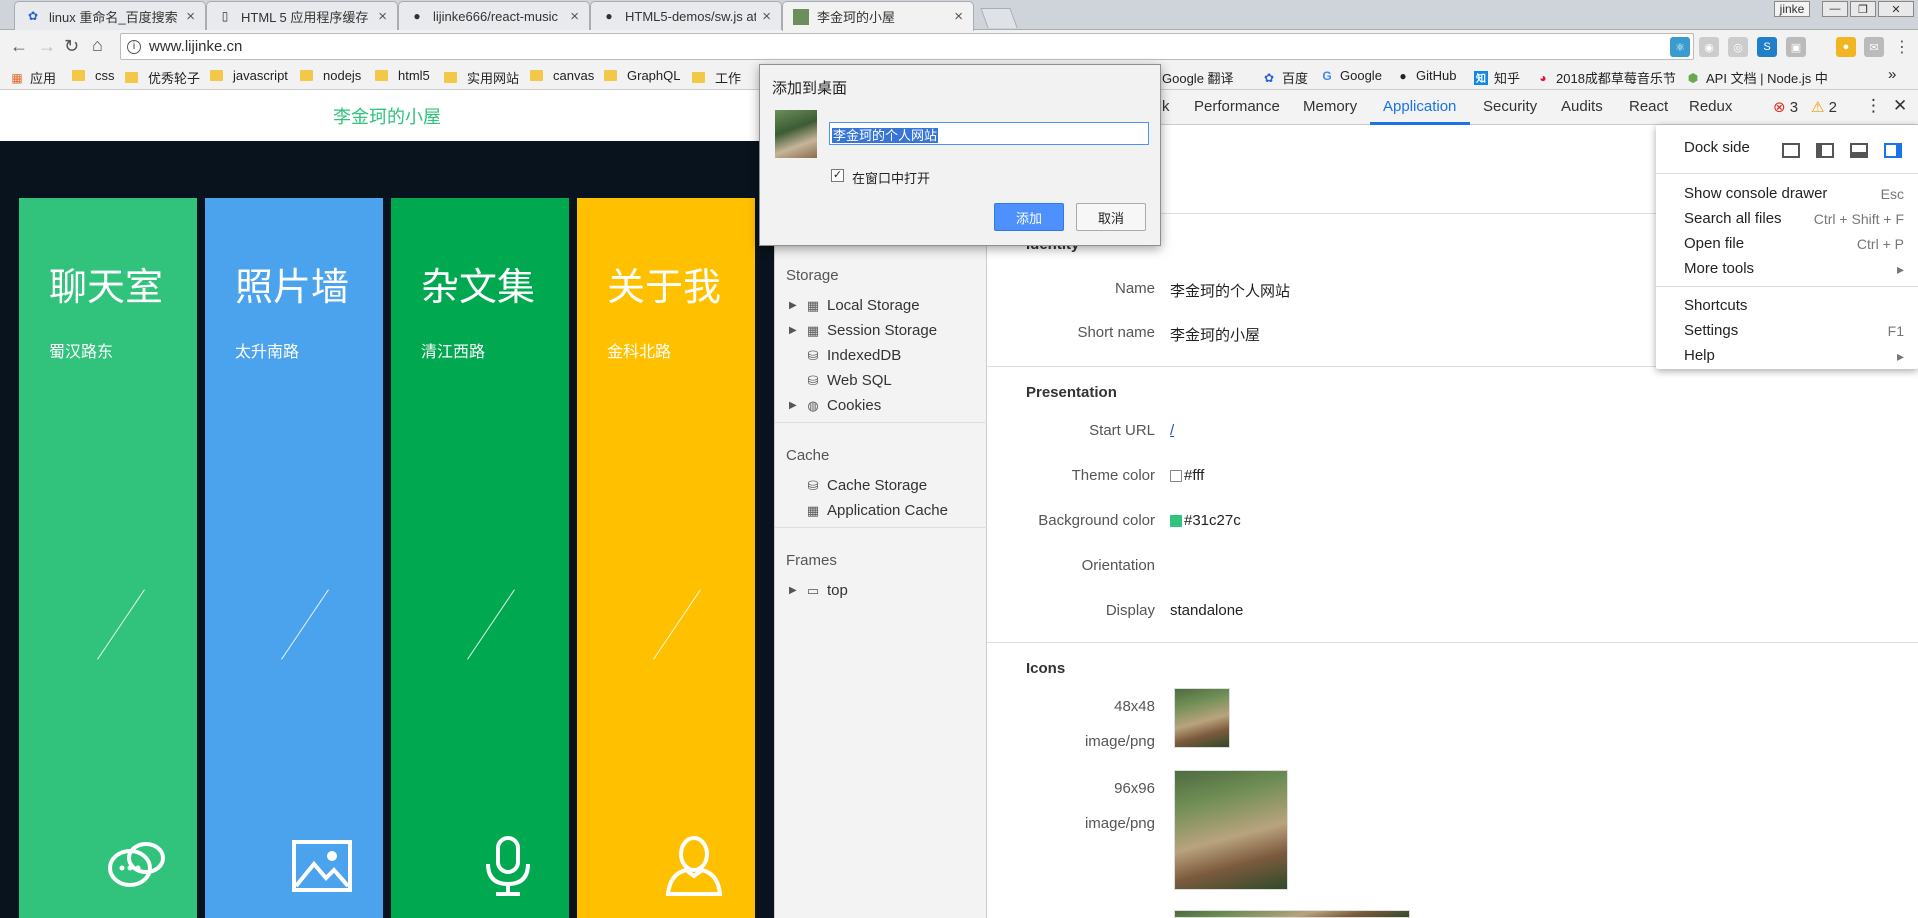 The image size is (1918, 918). Describe the element at coordinates (716, 77) in the screenshot. I see `bookmark-folder: 工作` at that location.